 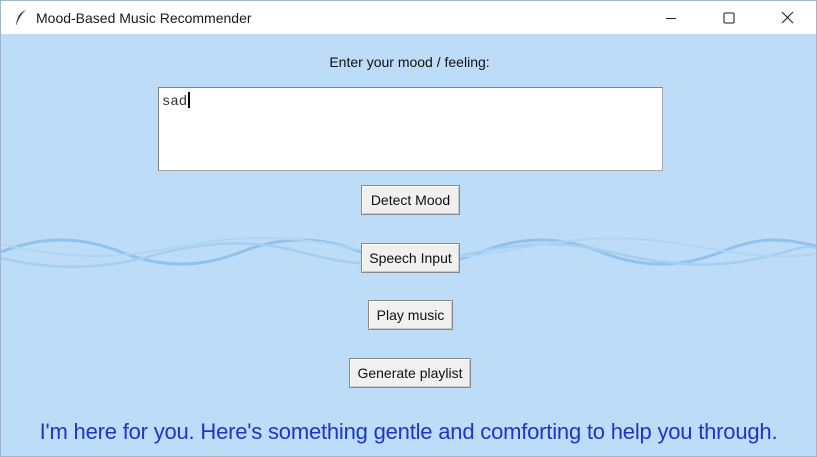 I want to click on mood-text-input: sad, so click(x=410, y=129).